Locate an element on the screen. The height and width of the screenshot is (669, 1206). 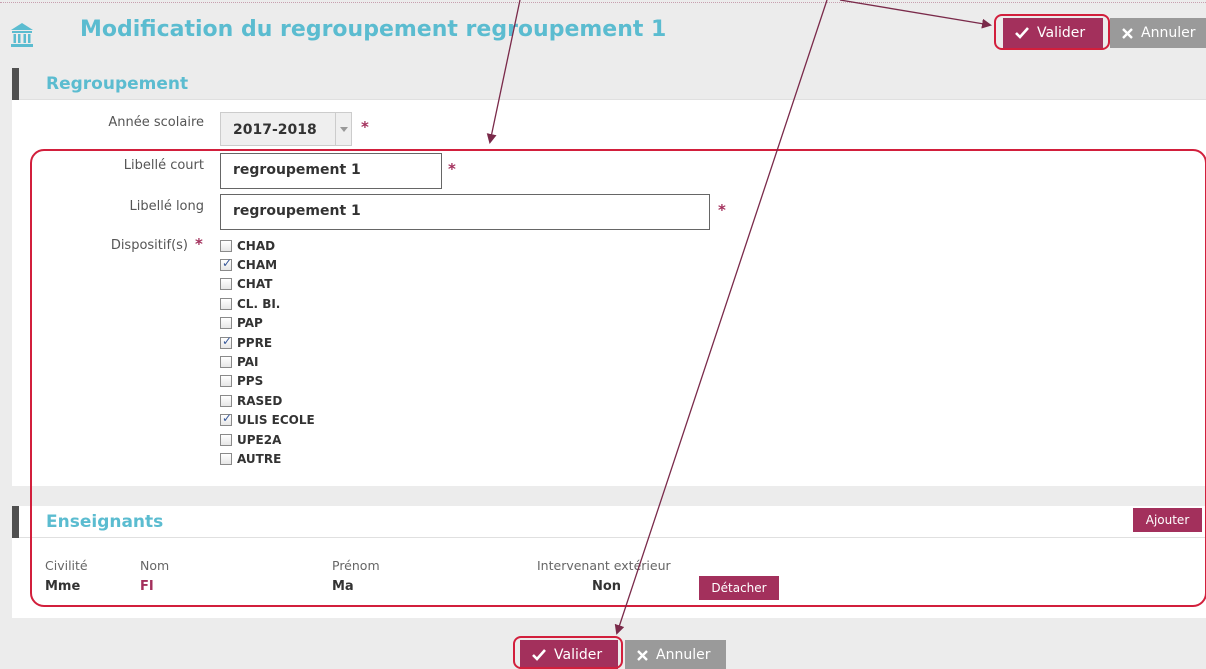
section-rule is located at coordinates (612, 99).